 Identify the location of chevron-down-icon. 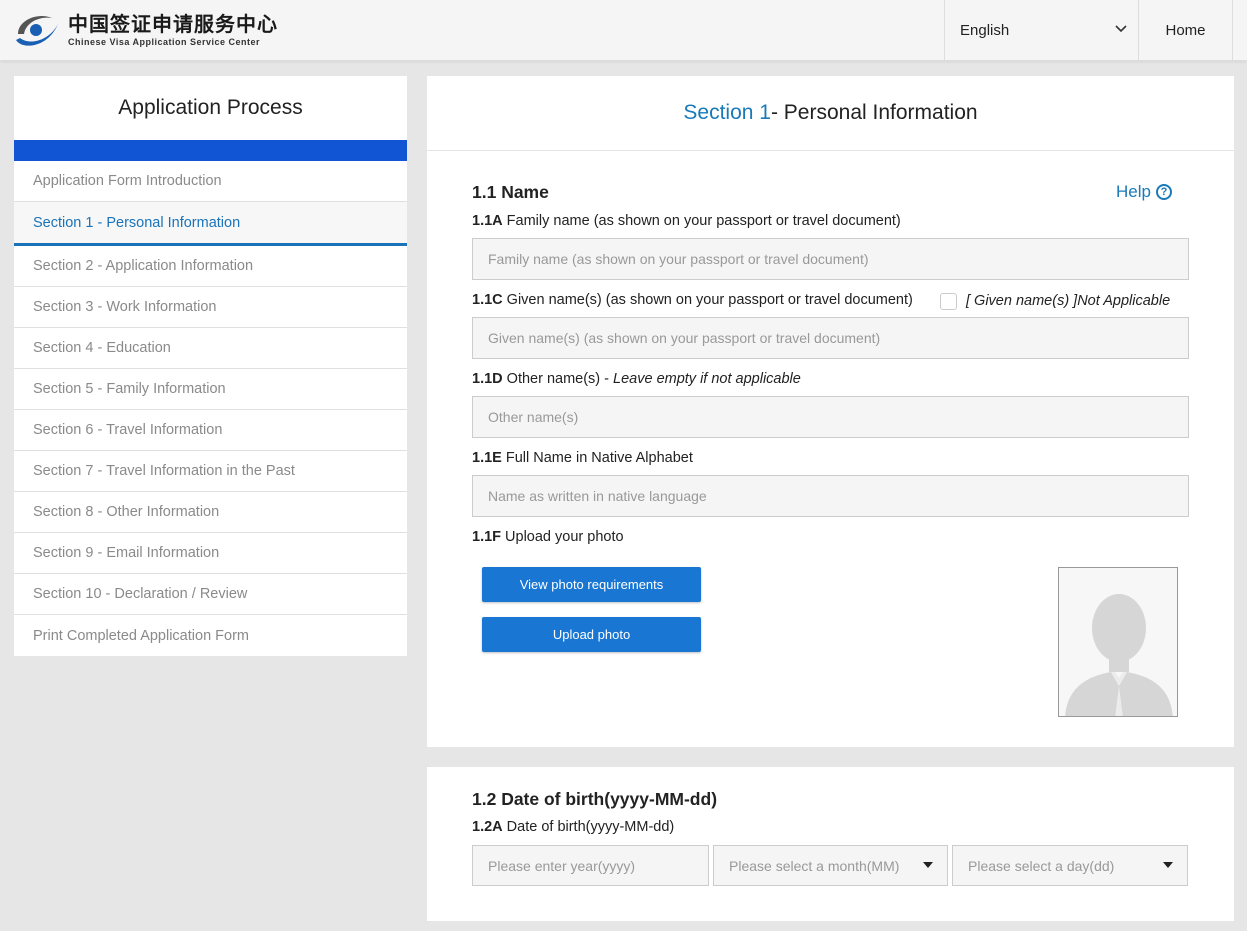
(1121, 29).